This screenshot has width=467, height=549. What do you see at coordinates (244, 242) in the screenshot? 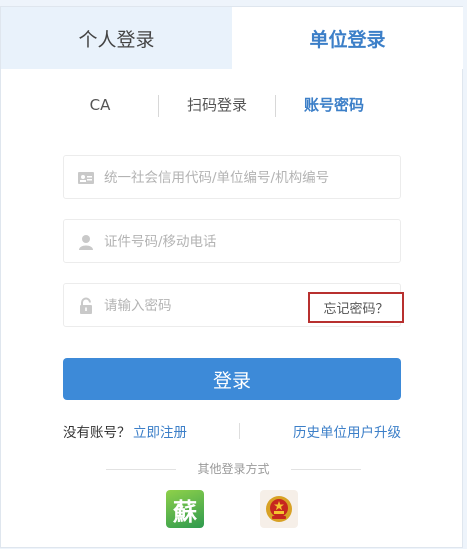
I see `id-phone-input` at bounding box center [244, 242].